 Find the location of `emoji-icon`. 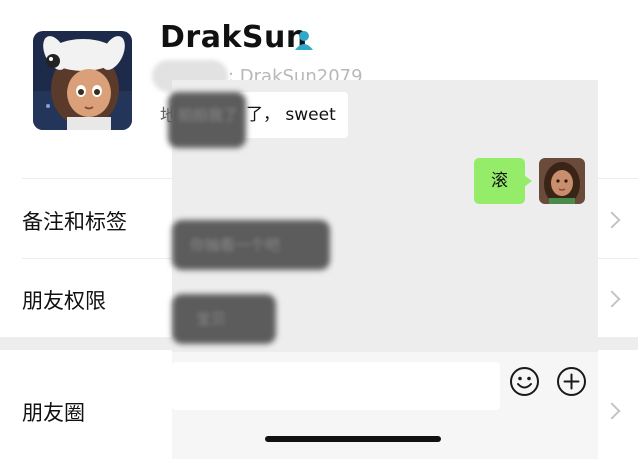

emoji-icon is located at coordinates (524, 381).